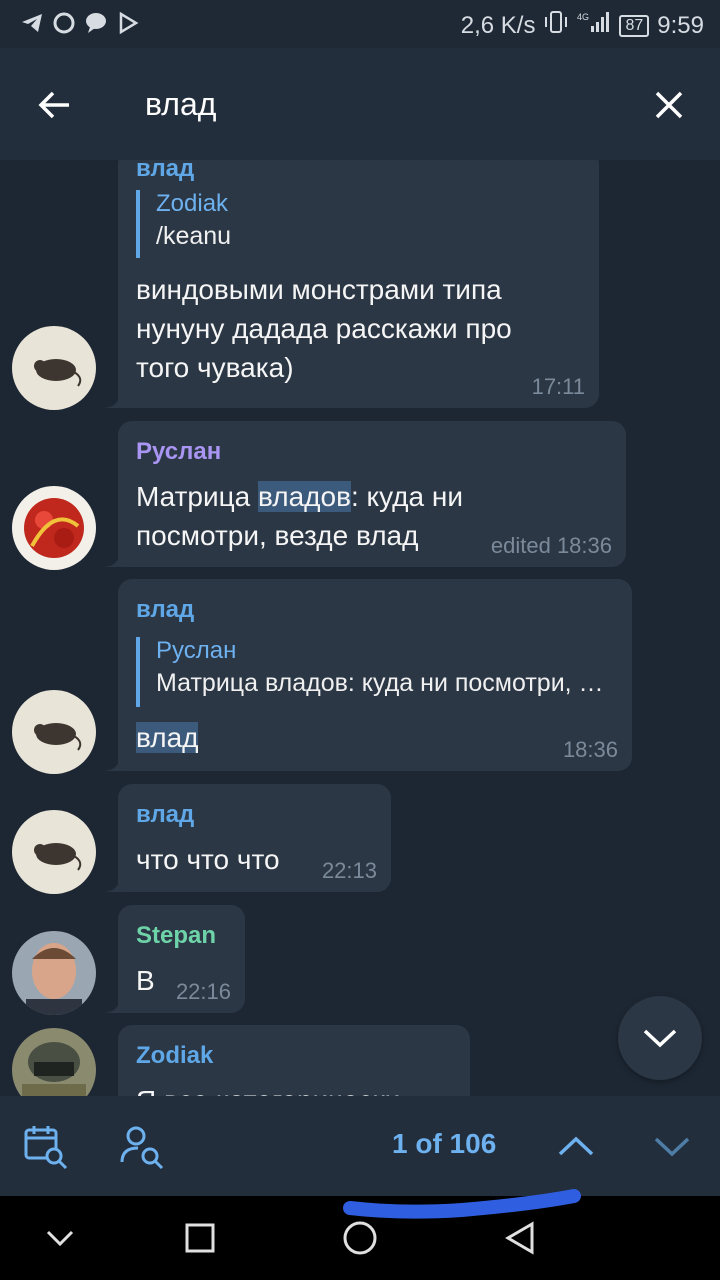  I want to click on avatar-zodiak, so click(54, 1062).